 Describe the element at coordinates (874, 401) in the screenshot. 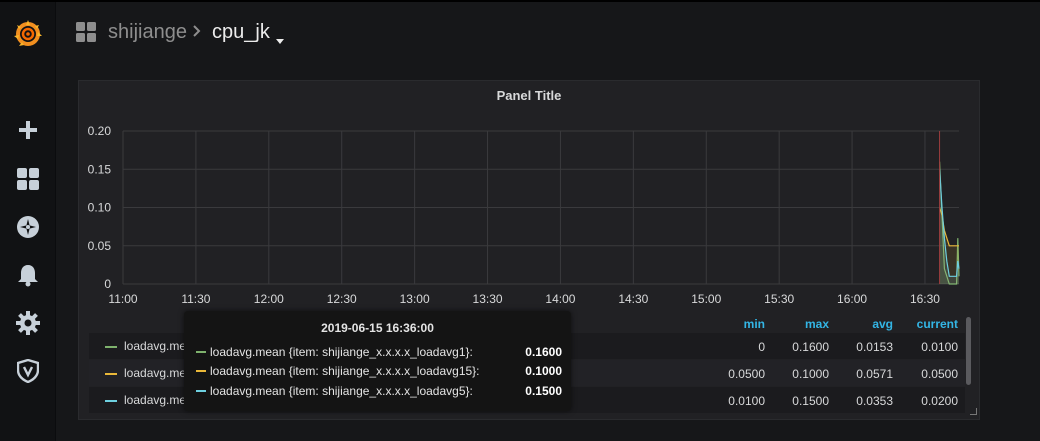

I see `legend-avg: 0.0353` at that location.